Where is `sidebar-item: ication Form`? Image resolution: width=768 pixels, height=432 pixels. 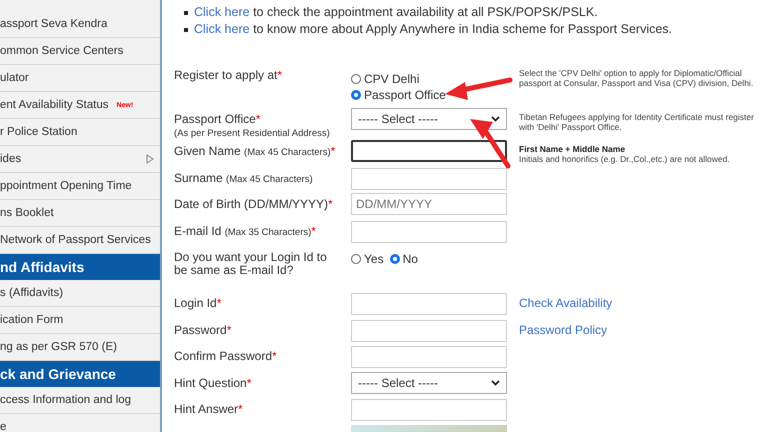
sidebar-item: ication Form is located at coordinates (80, 320).